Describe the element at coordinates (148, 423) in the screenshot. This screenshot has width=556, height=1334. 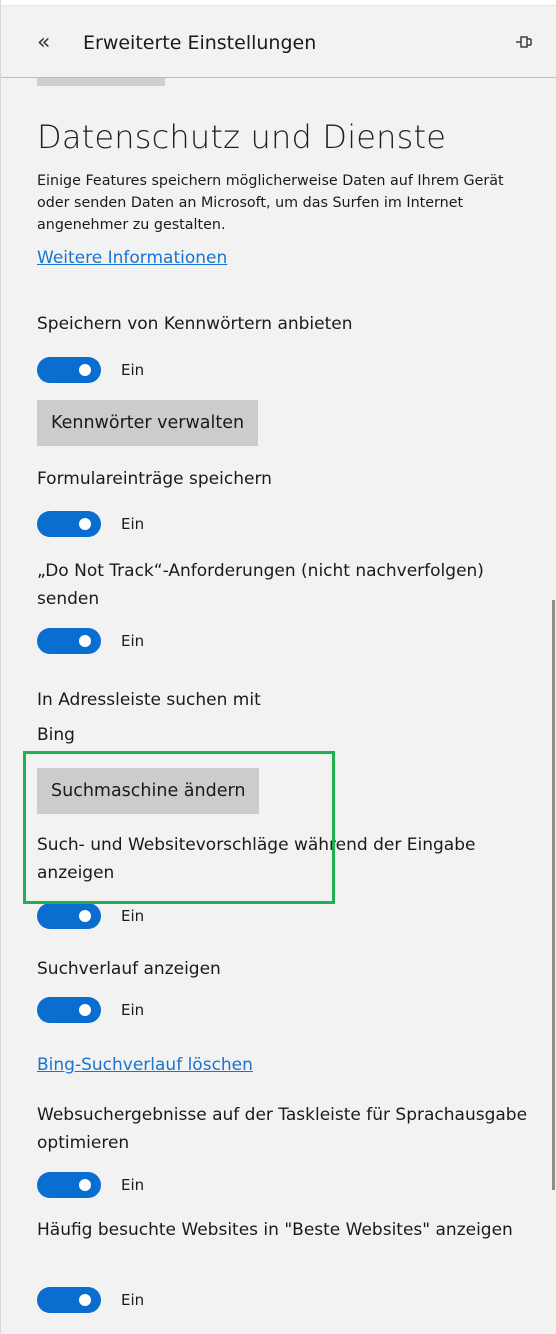
I see `manage-passwords-button: Kennwörter verwalten` at that location.